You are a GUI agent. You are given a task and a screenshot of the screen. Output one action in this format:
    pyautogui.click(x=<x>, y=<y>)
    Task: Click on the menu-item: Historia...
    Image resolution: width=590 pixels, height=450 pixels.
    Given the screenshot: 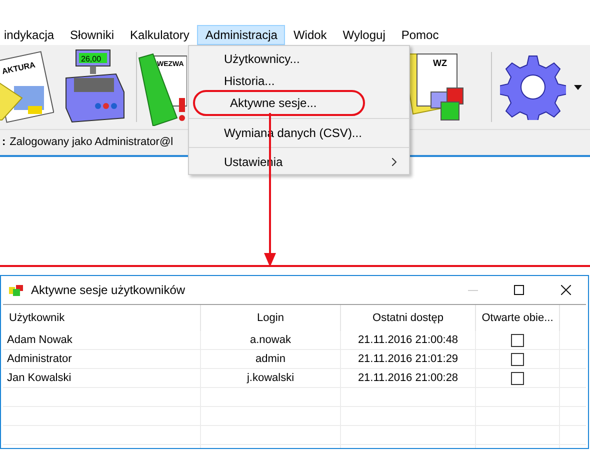 What is the action you would take?
    pyautogui.click(x=299, y=81)
    